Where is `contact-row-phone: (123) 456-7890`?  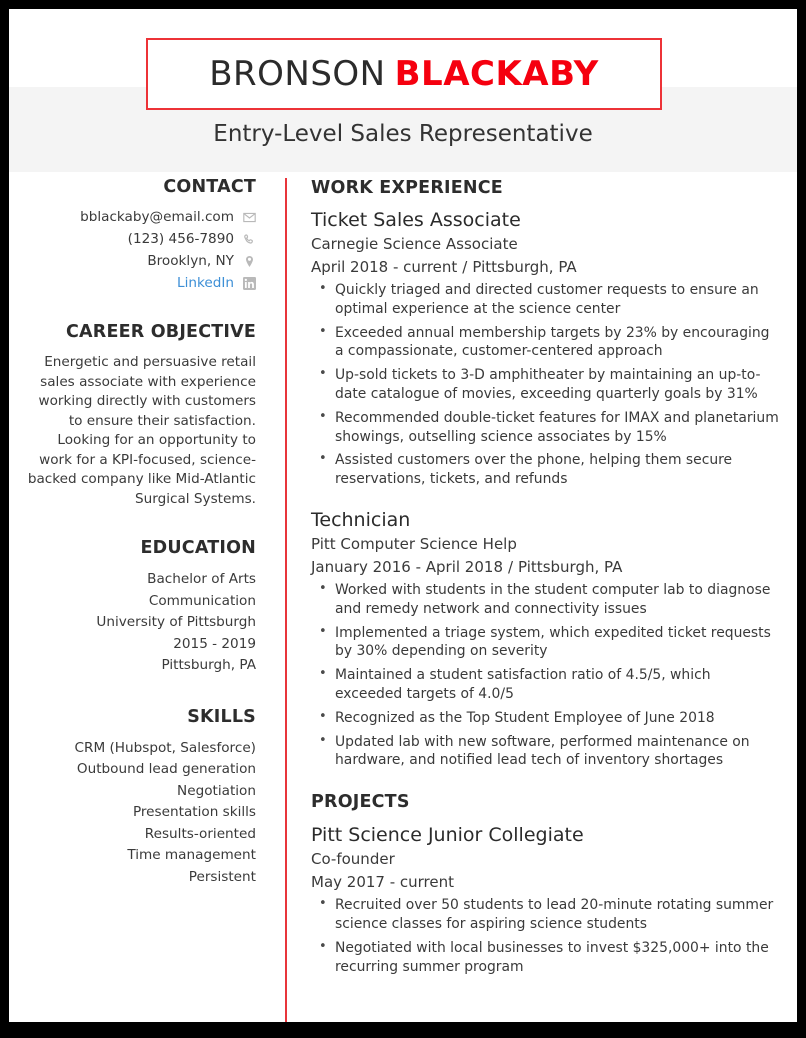
contact-row-phone: (123) 456-7890 is located at coordinates (139, 239).